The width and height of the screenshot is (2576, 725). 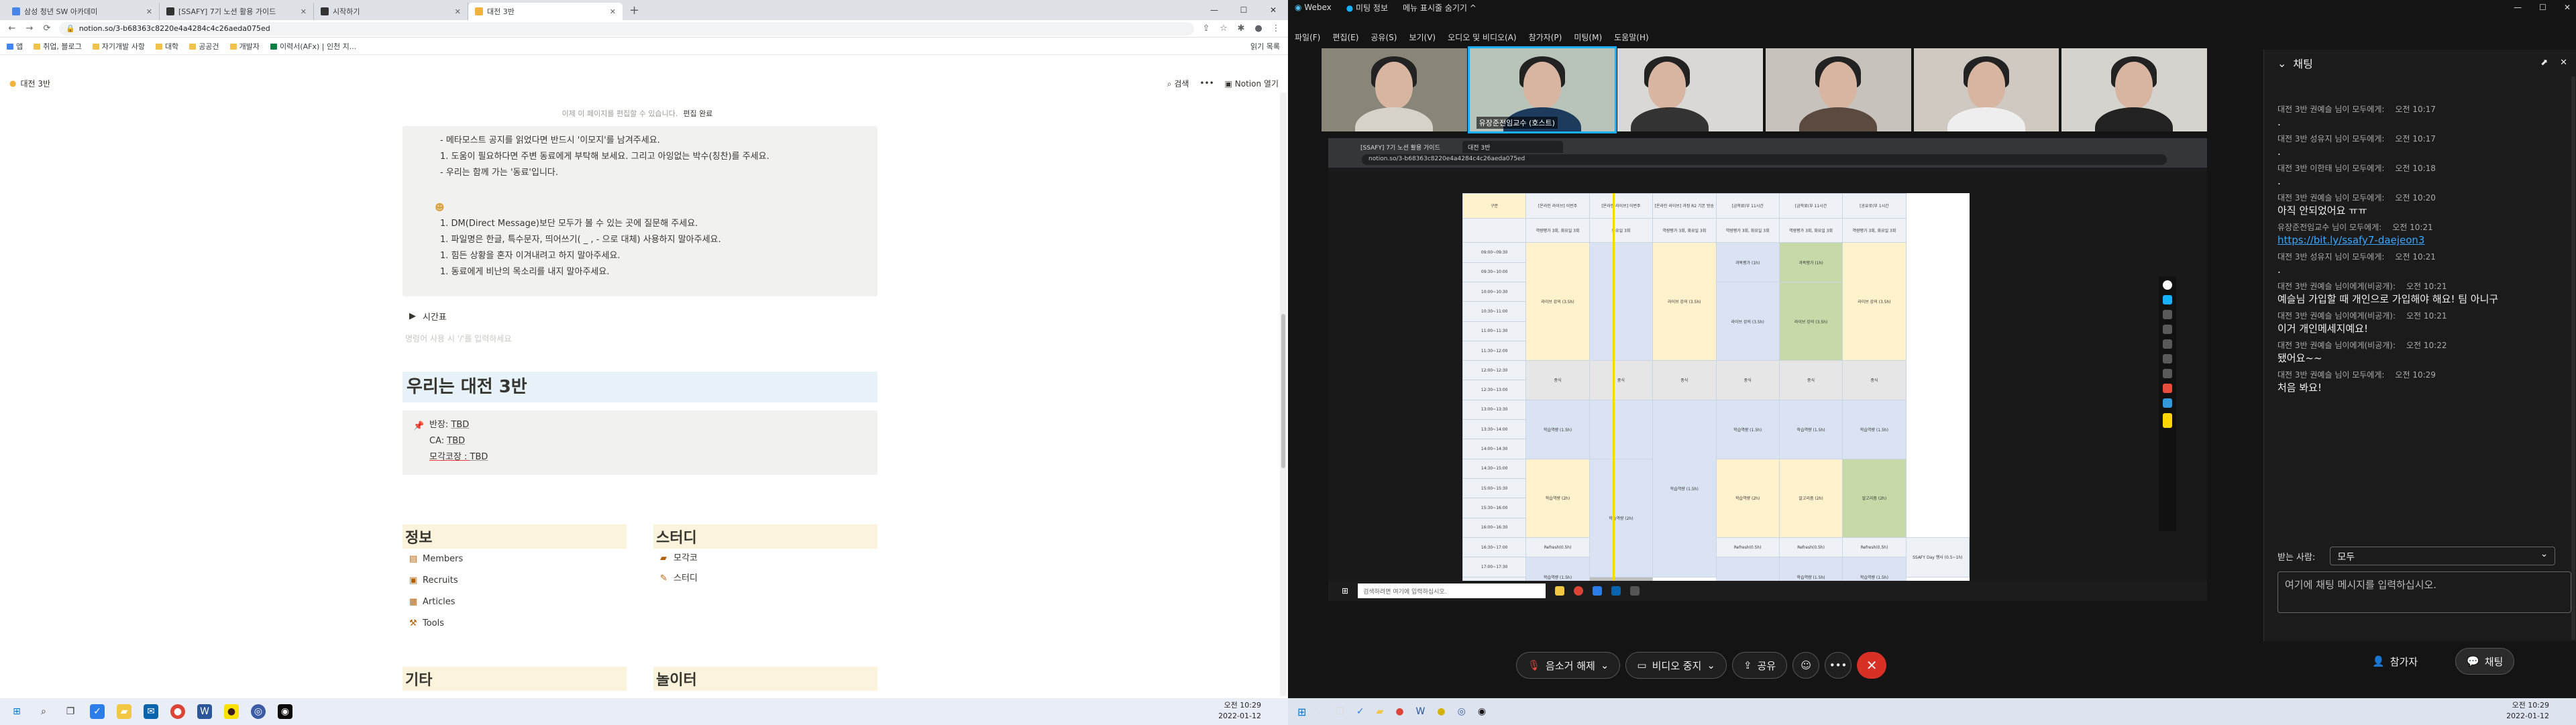 What do you see at coordinates (2443, 556) in the screenshot?
I see `recipient-select: 모두` at bounding box center [2443, 556].